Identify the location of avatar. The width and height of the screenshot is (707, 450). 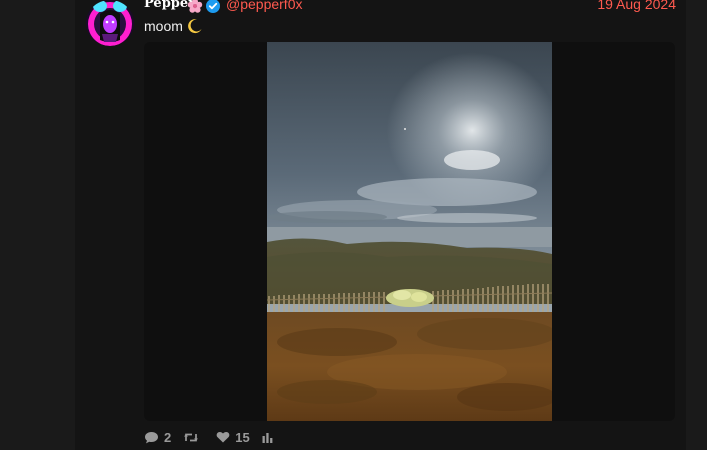
(110, 23).